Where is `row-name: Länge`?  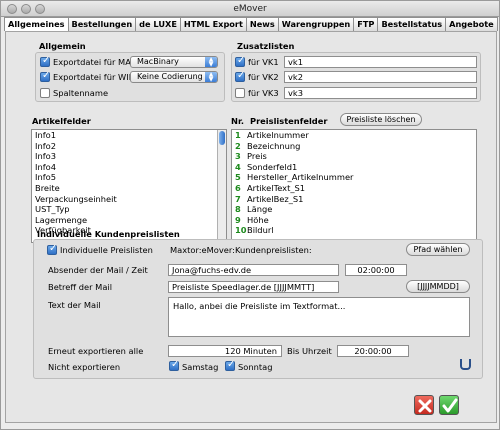 row-name: Länge is located at coordinates (260, 209).